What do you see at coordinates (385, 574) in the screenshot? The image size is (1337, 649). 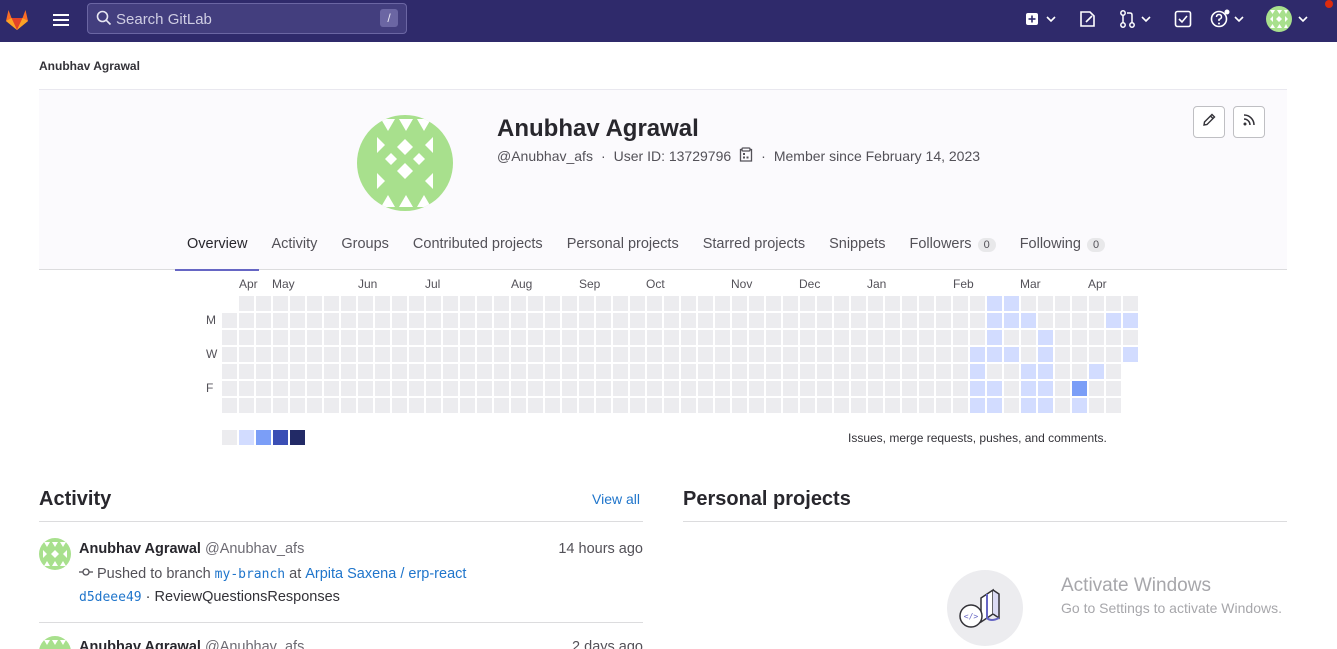 I see `project-link: Arpita Saxena / erp-react` at bounding box center [385, 574].